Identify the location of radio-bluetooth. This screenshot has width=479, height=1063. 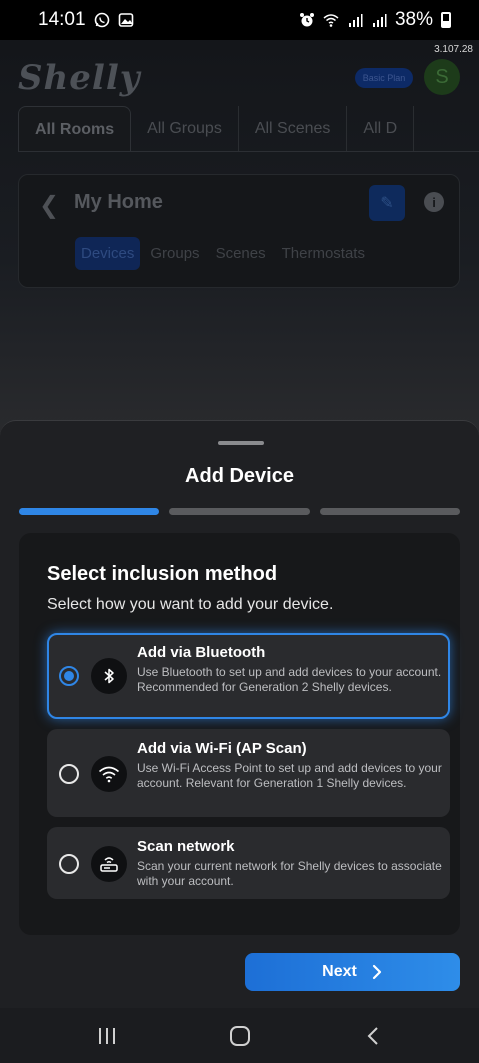
(69, 676).